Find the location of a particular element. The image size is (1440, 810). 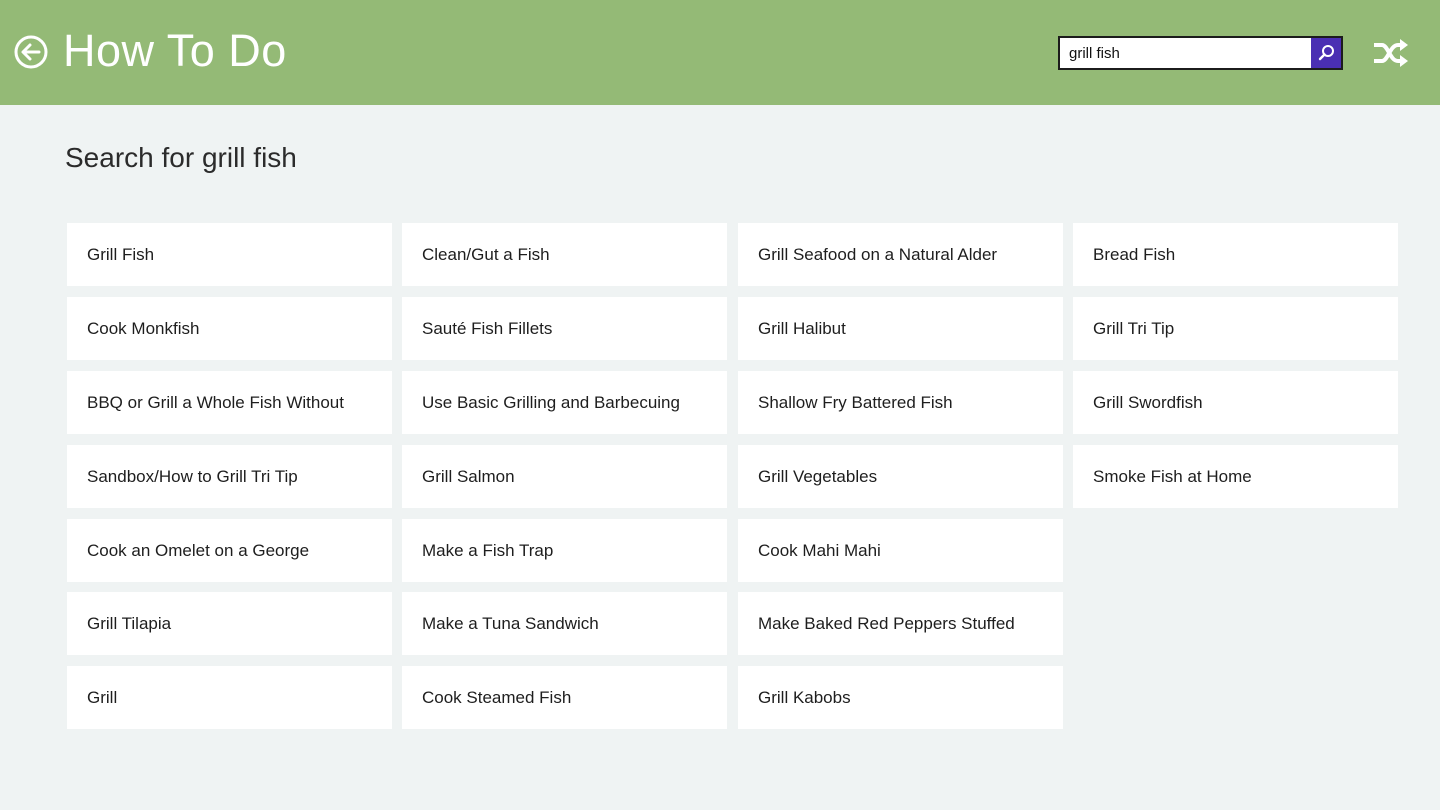

shuffle-icon is located at coordinates (1391, 53).